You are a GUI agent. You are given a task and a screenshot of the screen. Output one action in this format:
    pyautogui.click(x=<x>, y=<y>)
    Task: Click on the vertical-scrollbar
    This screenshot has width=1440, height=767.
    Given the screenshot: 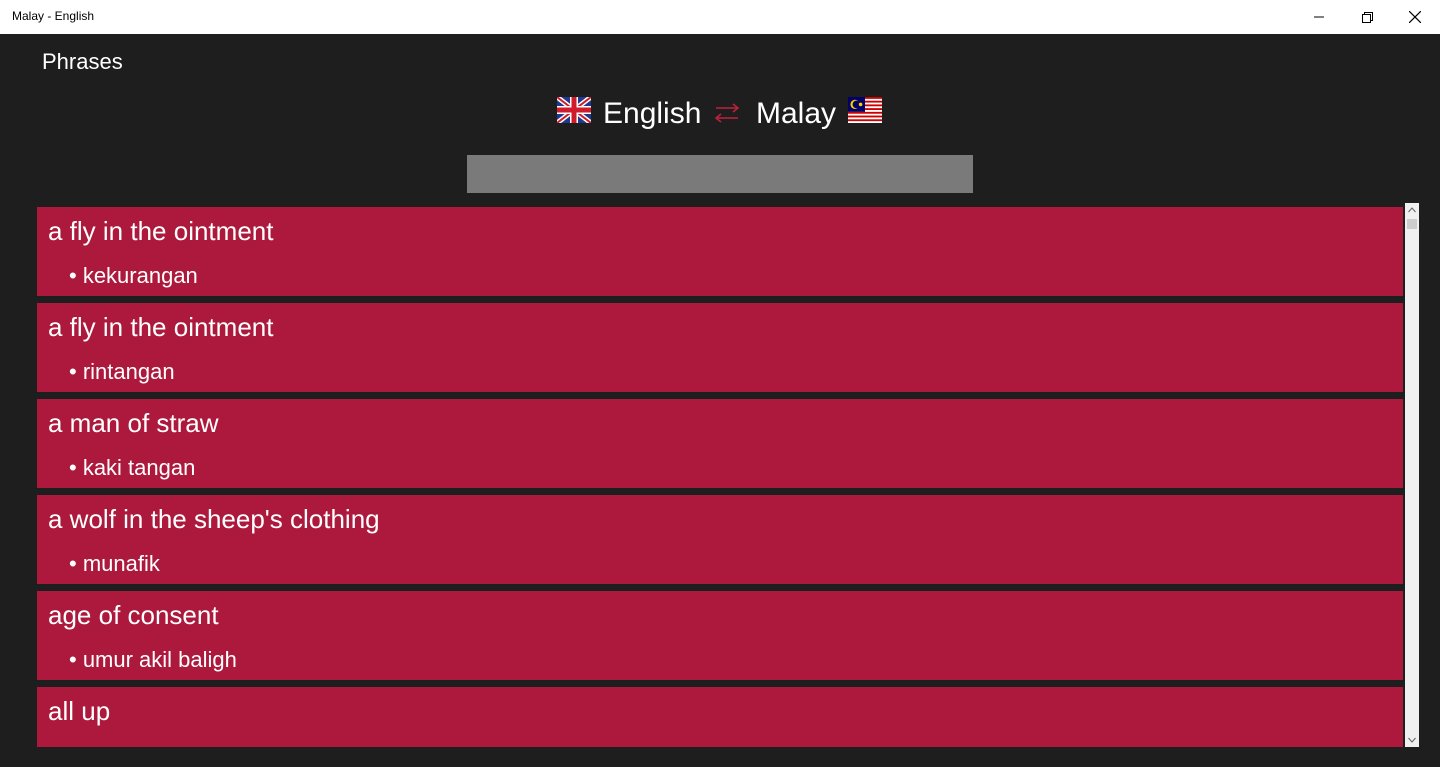 What is the action you would take?
    pyautogui.click(x=1412, y=475)
    